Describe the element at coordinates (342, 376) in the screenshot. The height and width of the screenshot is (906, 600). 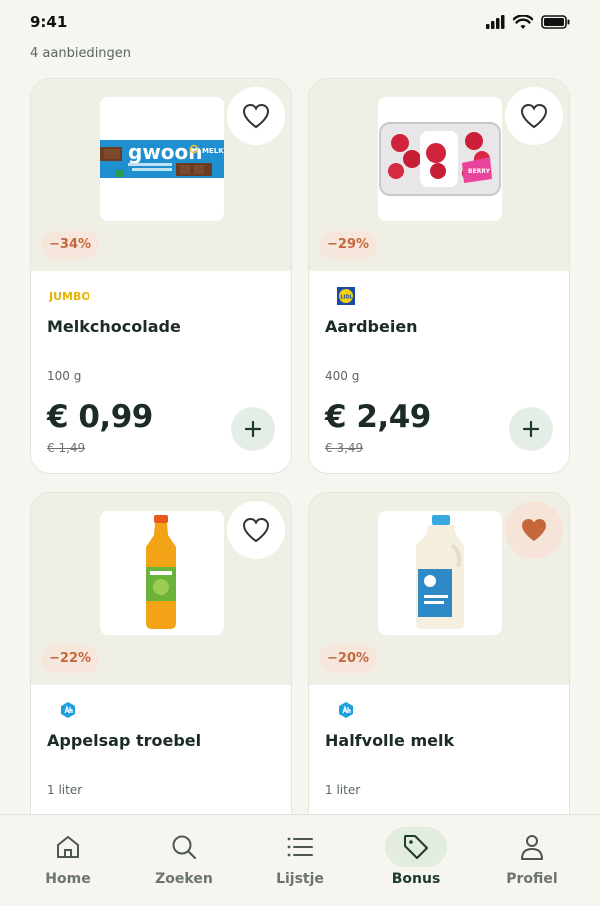
I see `product-quantity: 400 g` at that location.